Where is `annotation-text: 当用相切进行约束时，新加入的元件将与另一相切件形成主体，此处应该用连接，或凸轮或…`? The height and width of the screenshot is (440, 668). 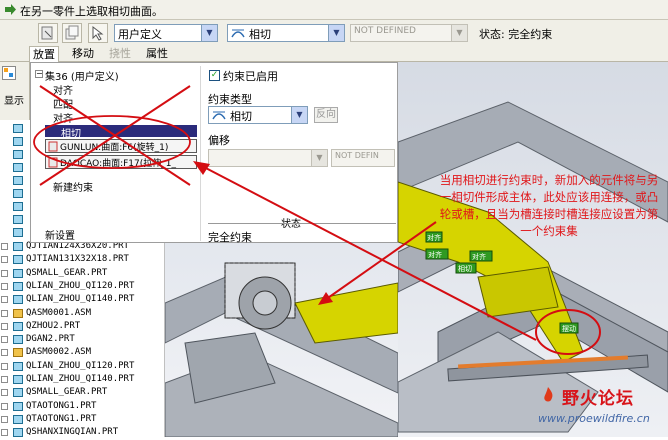
annotation-text: 当用相切进行约束时，新加入的元件将与另一相切件形成主体，此处应该用连接，或凸轮或… is located at coordinates (549, 205).